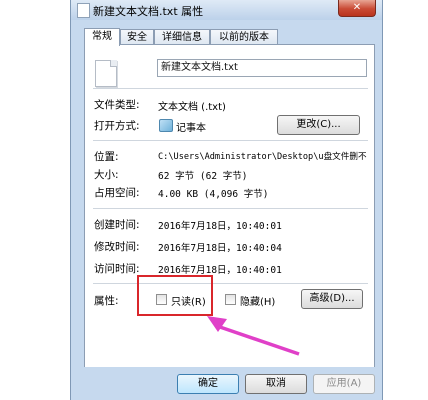  Describe the element at coordinates (117, 269) in the screenshot. I see `accessed-label: 访问时间:` at that location.